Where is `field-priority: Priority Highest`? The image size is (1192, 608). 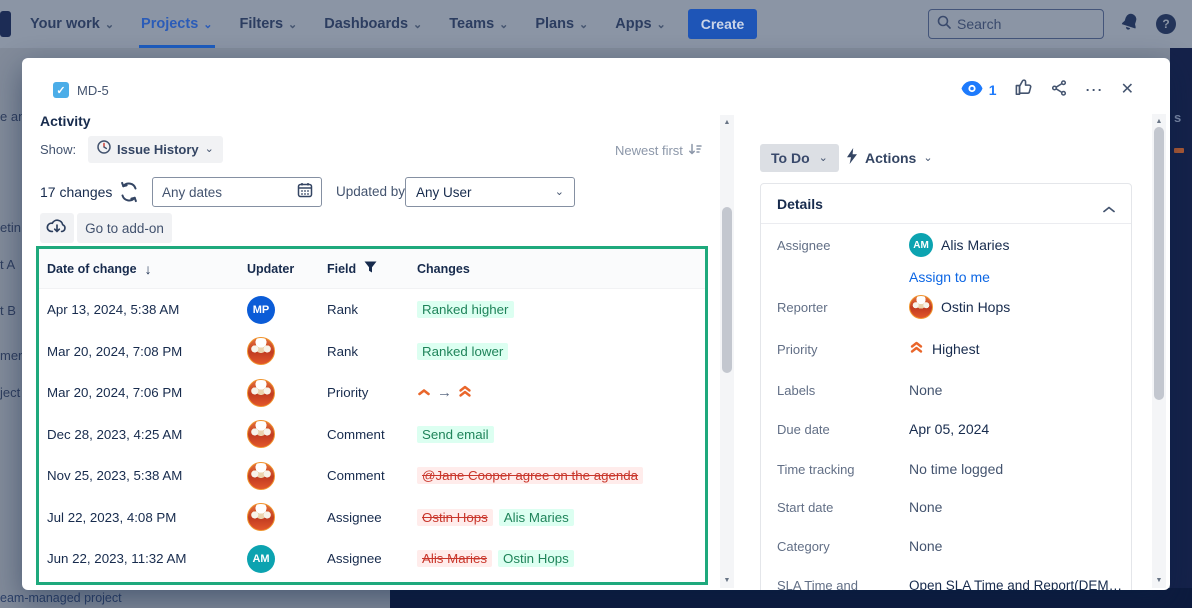
field-priority: Priority Highest is located at coordinates (948, 349).